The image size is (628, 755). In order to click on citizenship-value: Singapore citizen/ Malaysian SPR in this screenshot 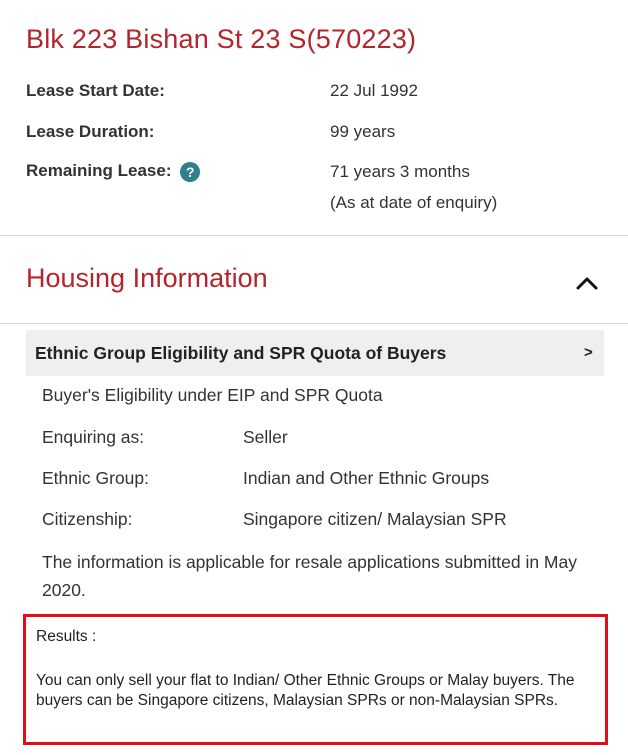, I will do `click(375, 519)`.